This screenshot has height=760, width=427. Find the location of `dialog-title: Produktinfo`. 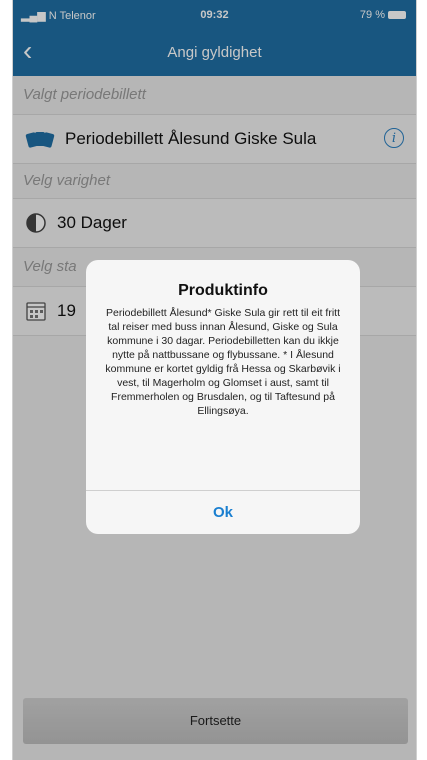

dialog-title: Produktinfo is located at coordinates (223, 290).